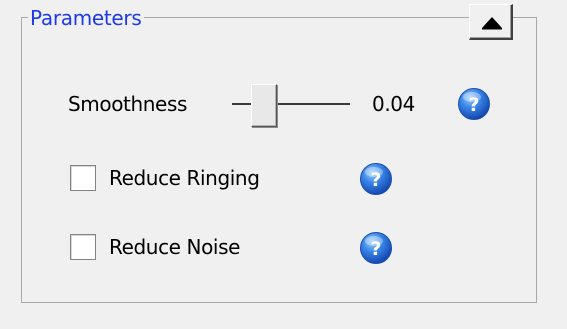 This screenshot has width=567, height=329. I want to click on slider-track, so click(291, 104).